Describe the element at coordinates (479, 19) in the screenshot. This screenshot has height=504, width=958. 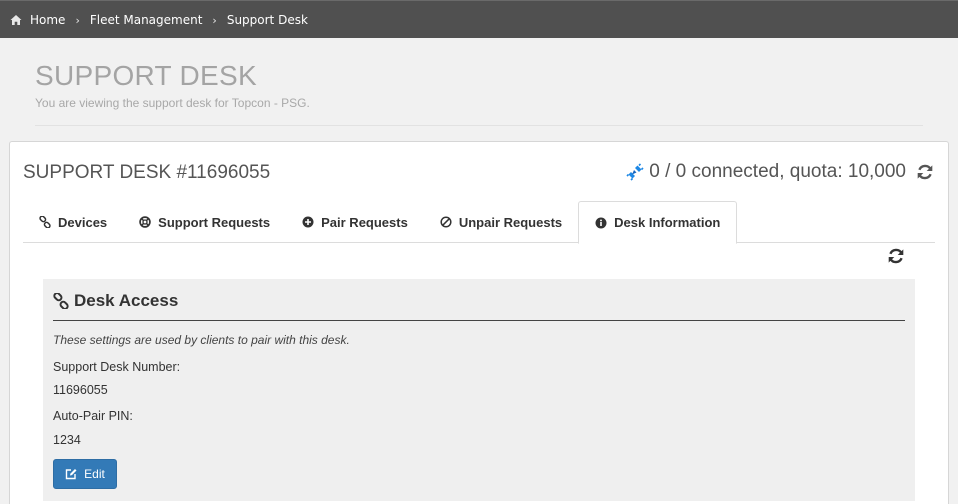
I see `breadcrumb-bar: Home › Fleet Management › Support Desk` at that location.